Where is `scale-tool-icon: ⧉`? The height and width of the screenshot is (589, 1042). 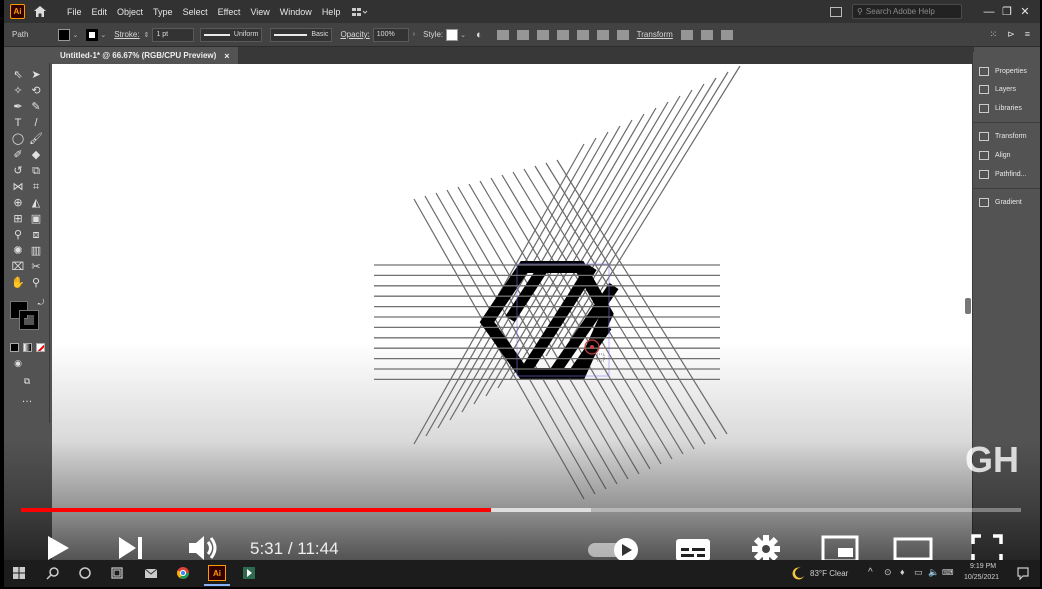
scale-tool-icon: ⧉ is located at coordinates (36, 171).